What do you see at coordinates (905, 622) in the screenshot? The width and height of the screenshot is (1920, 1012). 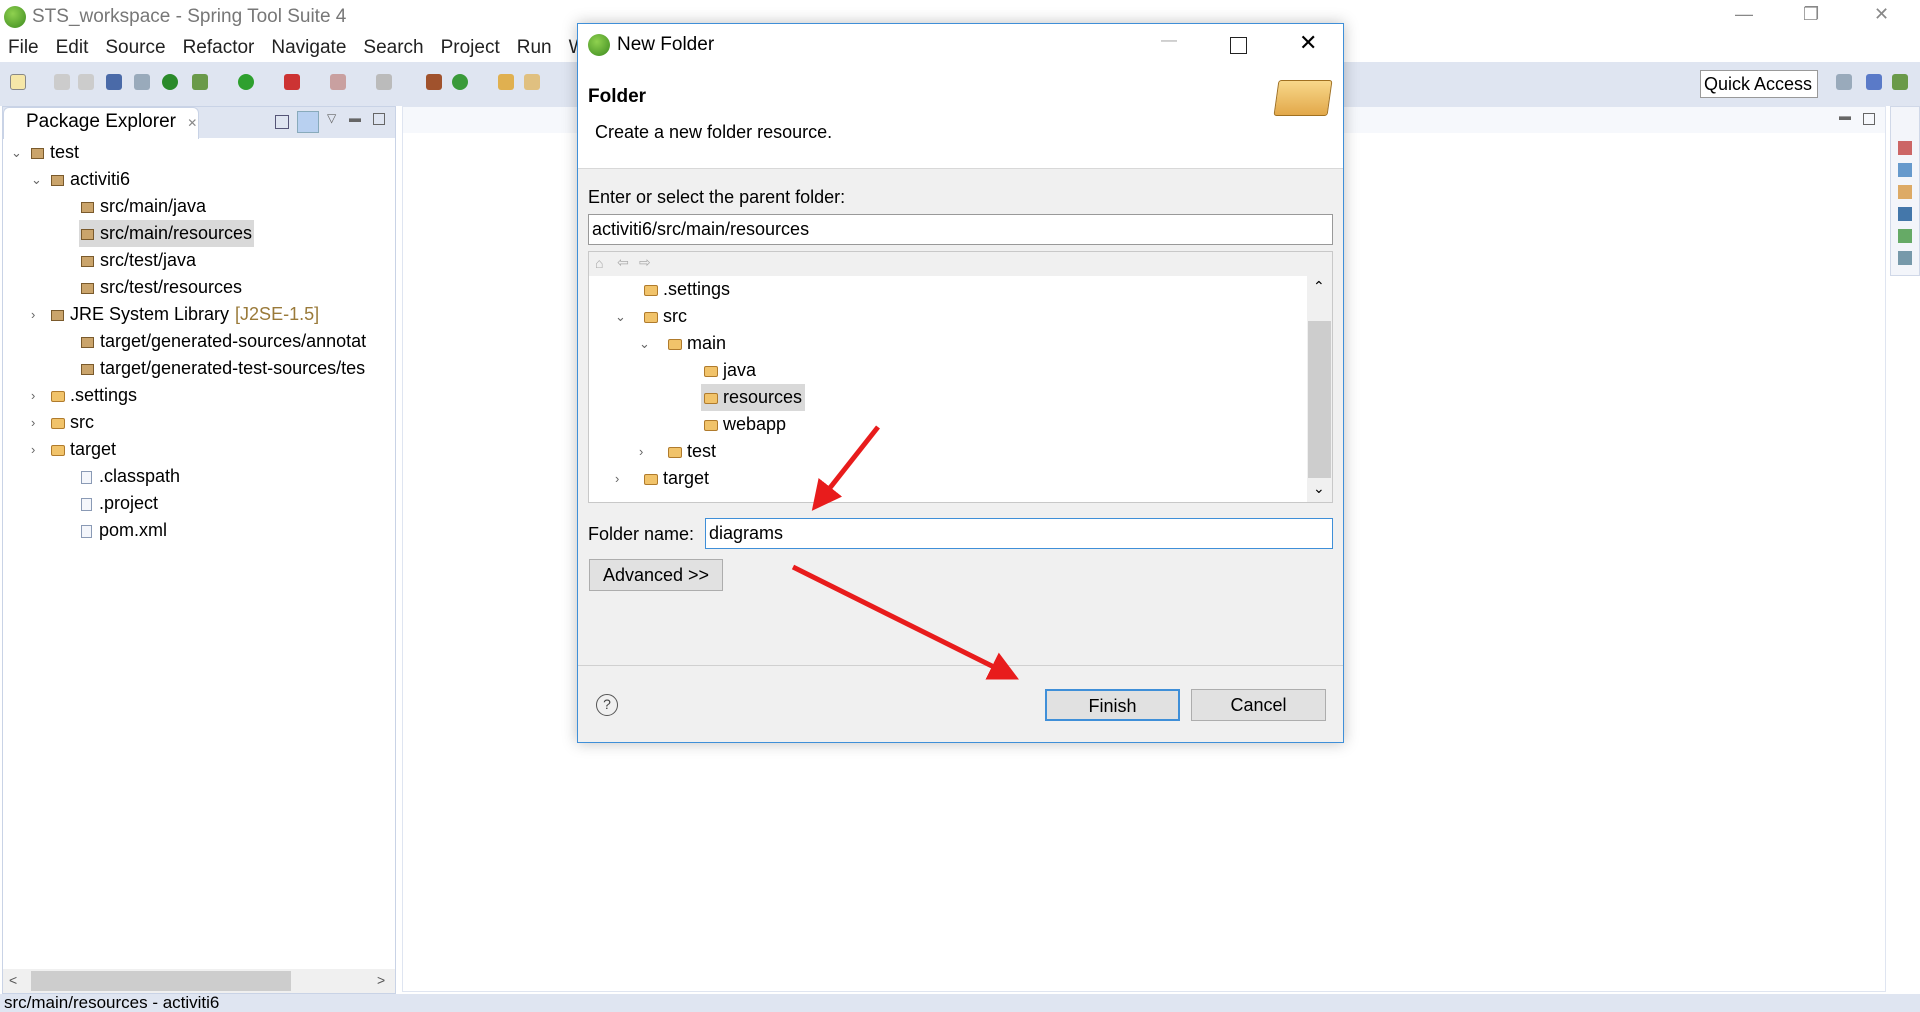 I see `annotation-arrow-finish` at bounding box center [905, 622].